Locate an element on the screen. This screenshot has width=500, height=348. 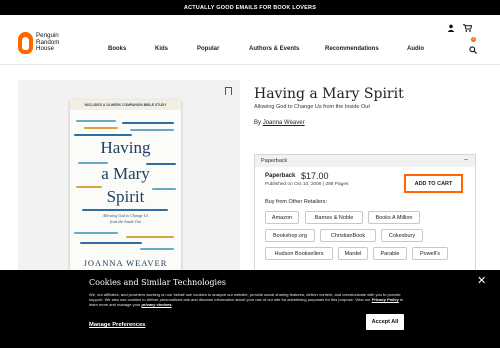
author-link: Joanna Weaver is located at coordinates (284, 123).